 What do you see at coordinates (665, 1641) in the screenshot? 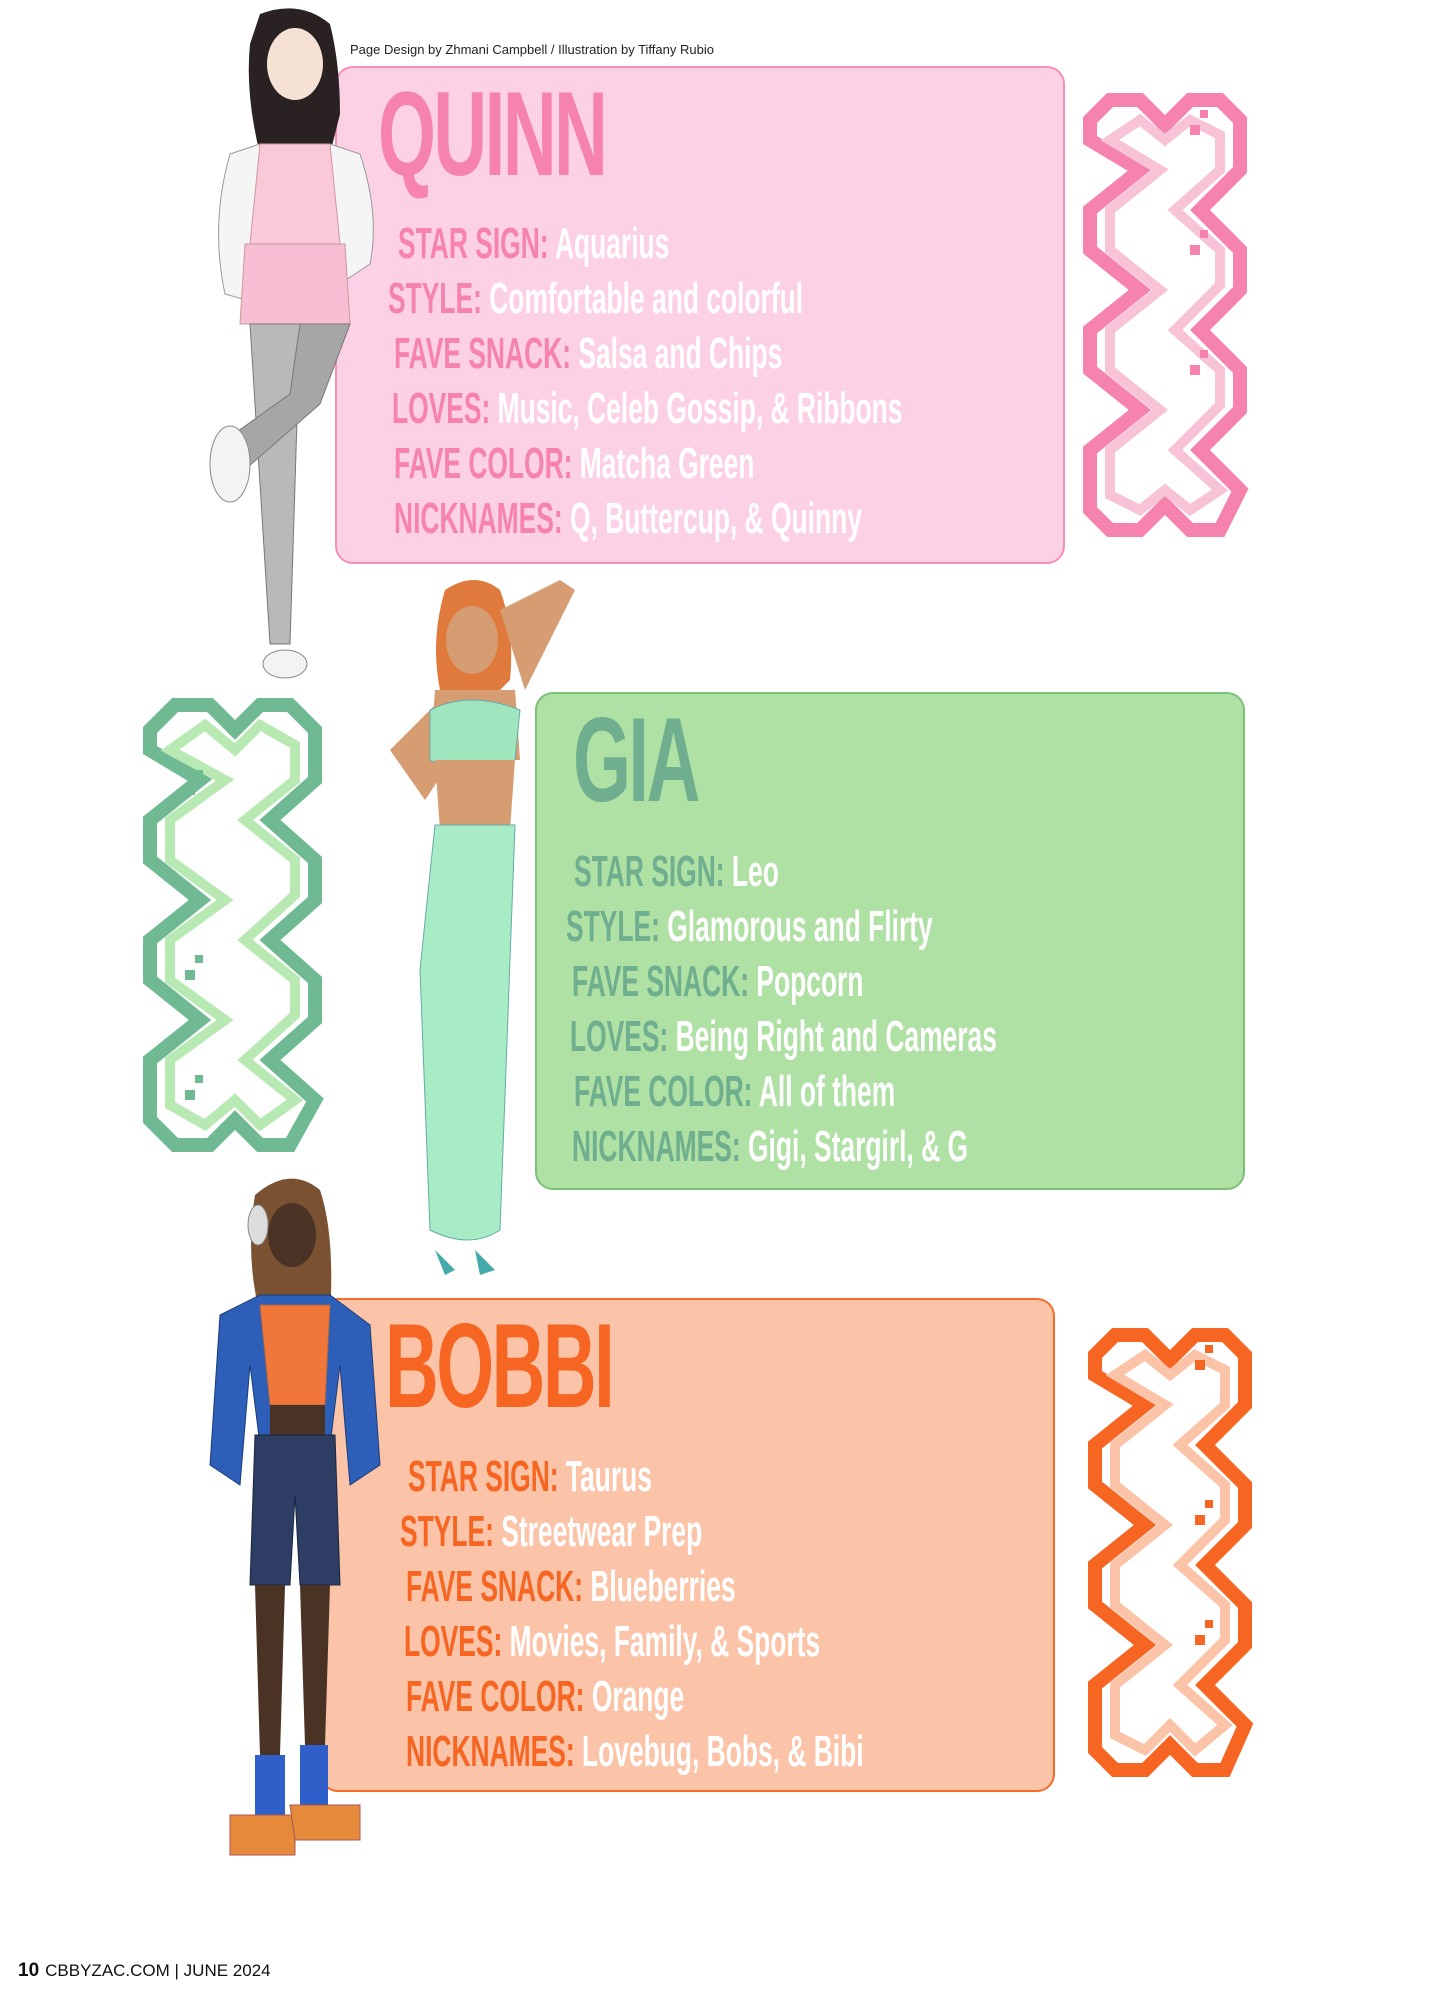
I see `field-value: Movies, Family, & Sports` at bounding box center [665, 1641].